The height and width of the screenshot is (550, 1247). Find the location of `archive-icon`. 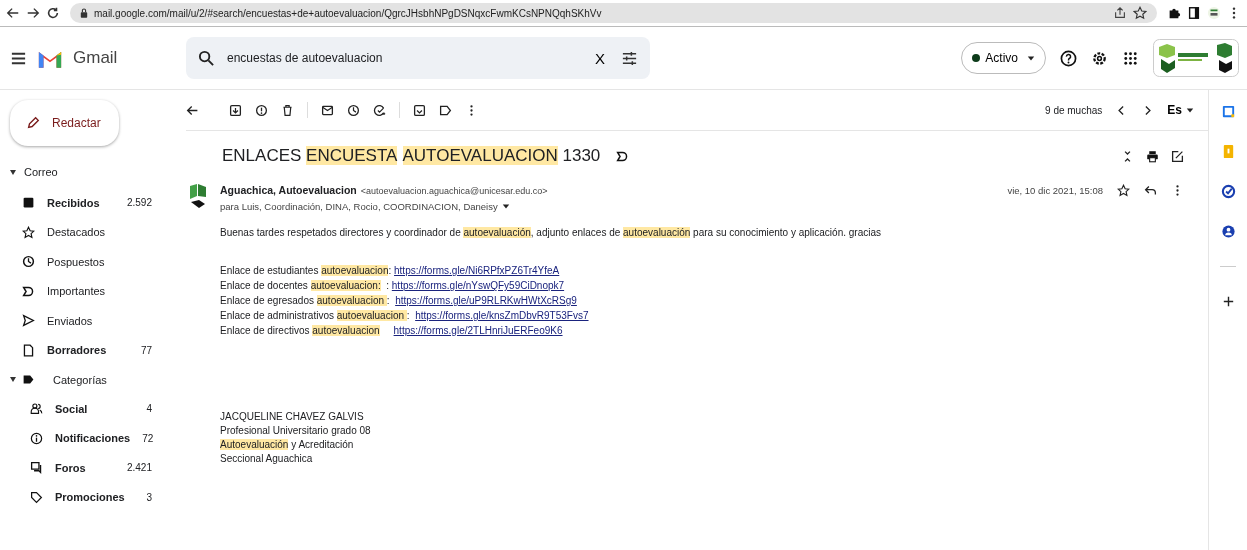

archive-icon is located at coordinates (235, 110).